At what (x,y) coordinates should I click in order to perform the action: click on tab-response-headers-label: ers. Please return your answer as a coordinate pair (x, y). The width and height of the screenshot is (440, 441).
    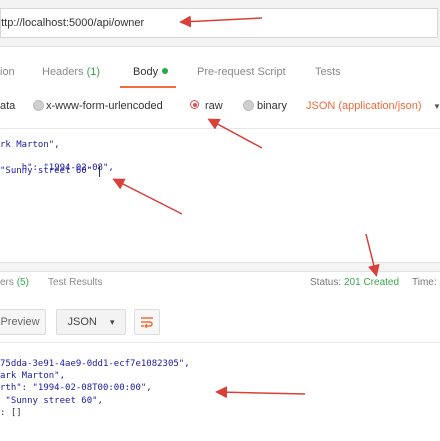
    Looking at the image, I should click on (7, 282).